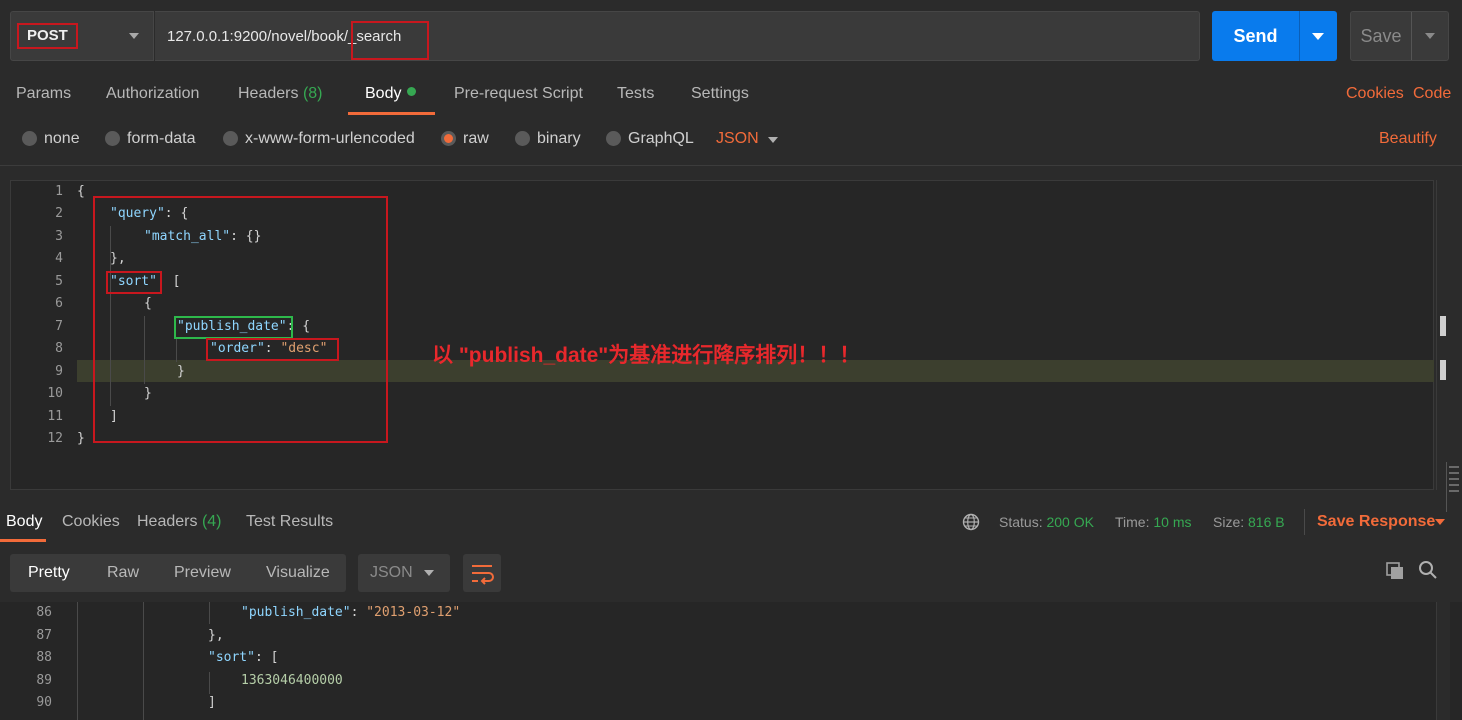  I want to click on response-toolbar: Pretty Raw Preview Visualize JSON, so click(731, 573).